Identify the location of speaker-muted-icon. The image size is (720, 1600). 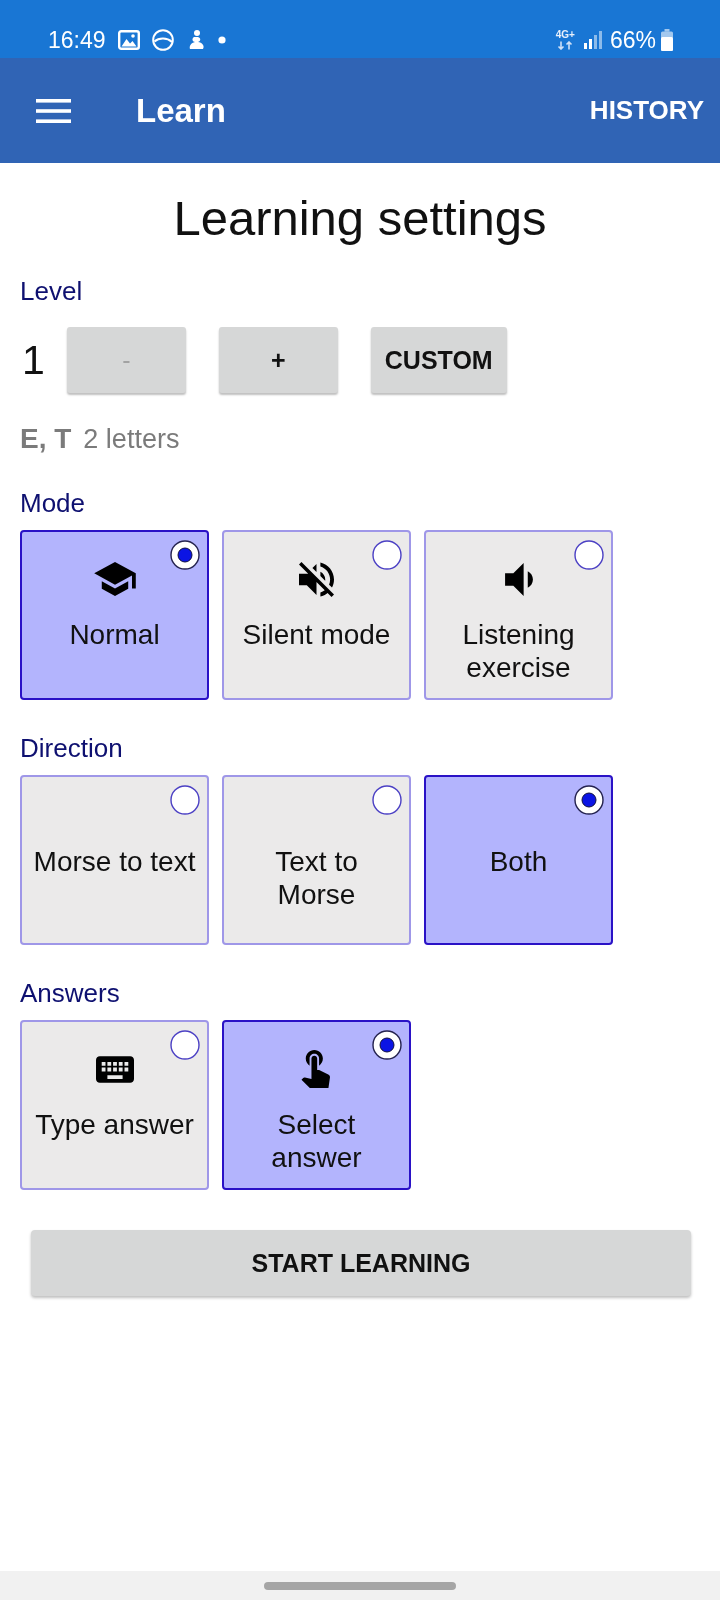
(316, 579).